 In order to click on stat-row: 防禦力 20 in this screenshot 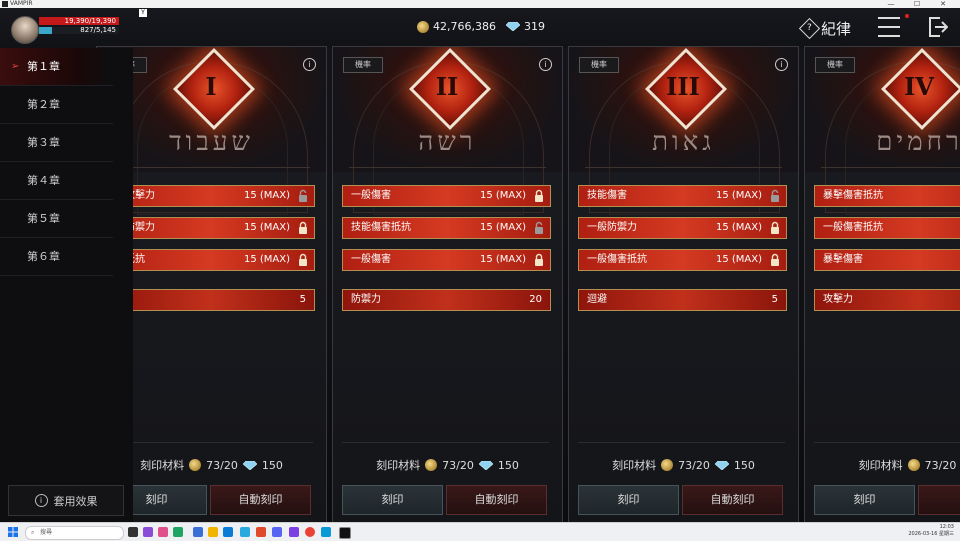, I will do `click(446, 300)`.